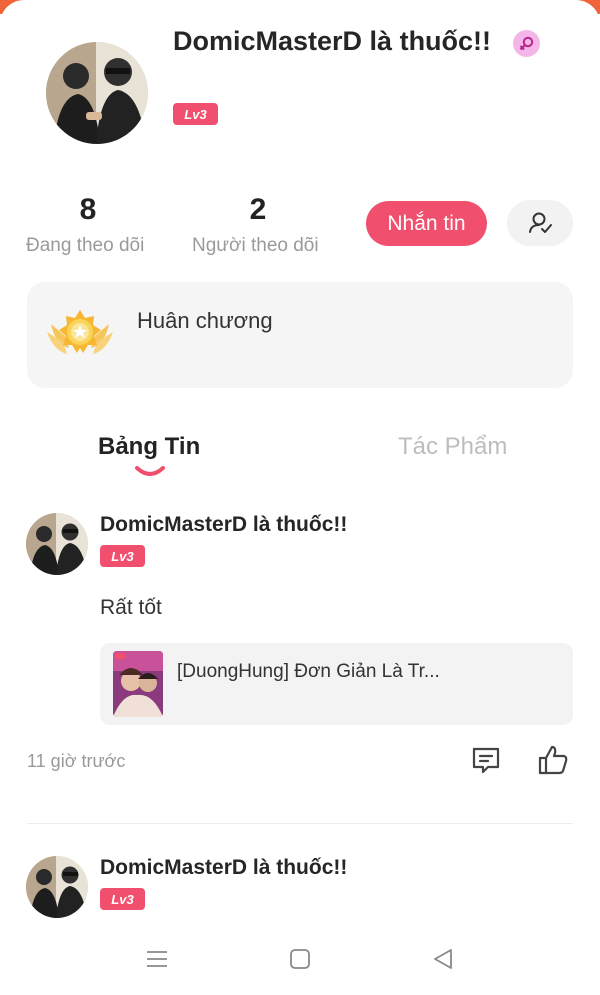 Image resolution: width=600 pixels, height=995 pixels. What do you see at coordinates (300, 335) in the screenshot?
I see `medal-card: Huân chương` at bounding box center [300, 335].